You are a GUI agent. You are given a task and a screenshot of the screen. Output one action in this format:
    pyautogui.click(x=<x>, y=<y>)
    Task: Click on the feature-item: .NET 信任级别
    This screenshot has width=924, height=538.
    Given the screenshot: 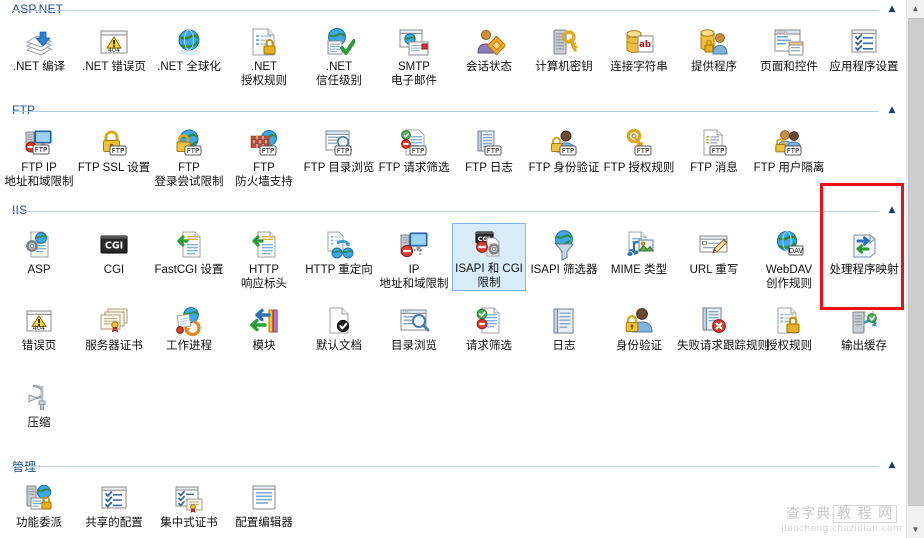 What is the action you would take?
    pyautogui.click(x=339, y=55)
    